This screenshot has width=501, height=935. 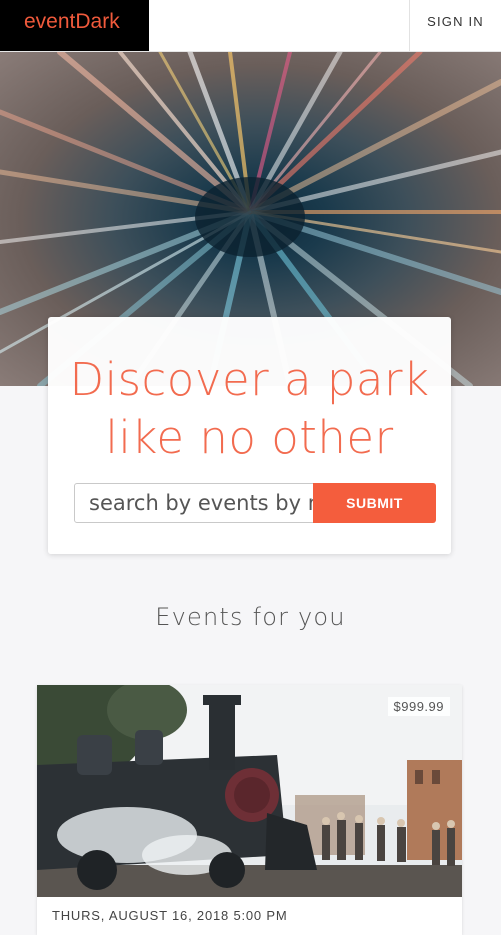 What do you see at coordinates (455, 25) in the screenshot?
I see `sign-in-button: SIGN IN` at bounding box center [455, 25].